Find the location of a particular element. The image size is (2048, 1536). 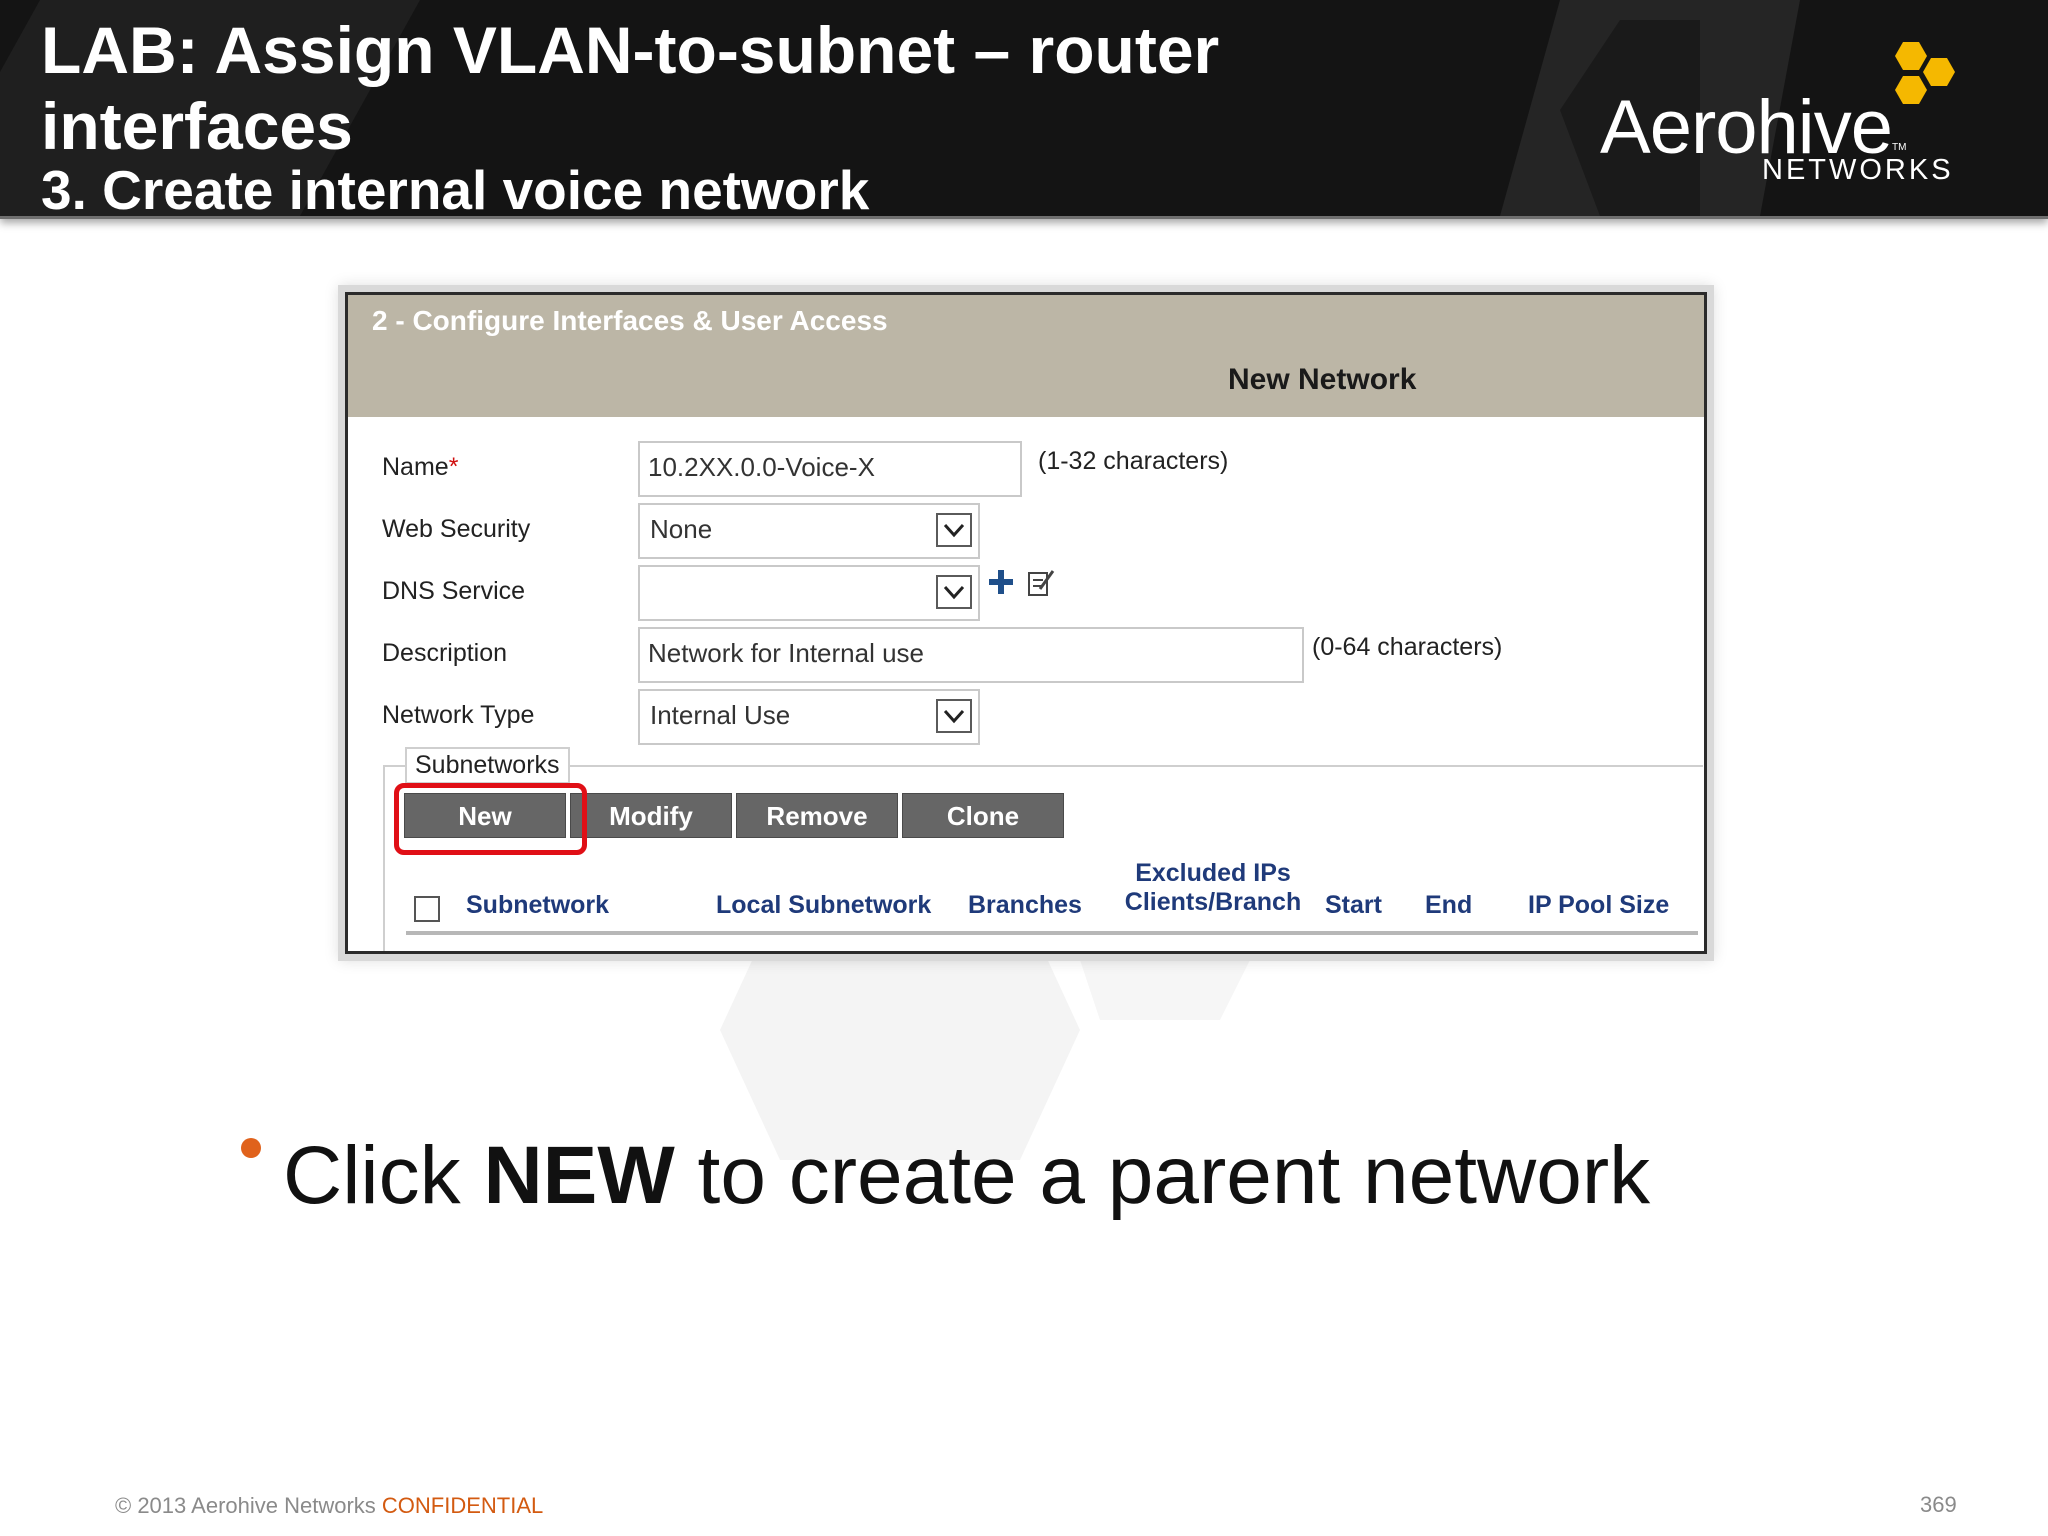

subnetworks-border-left is located at coordinates (384, 858).